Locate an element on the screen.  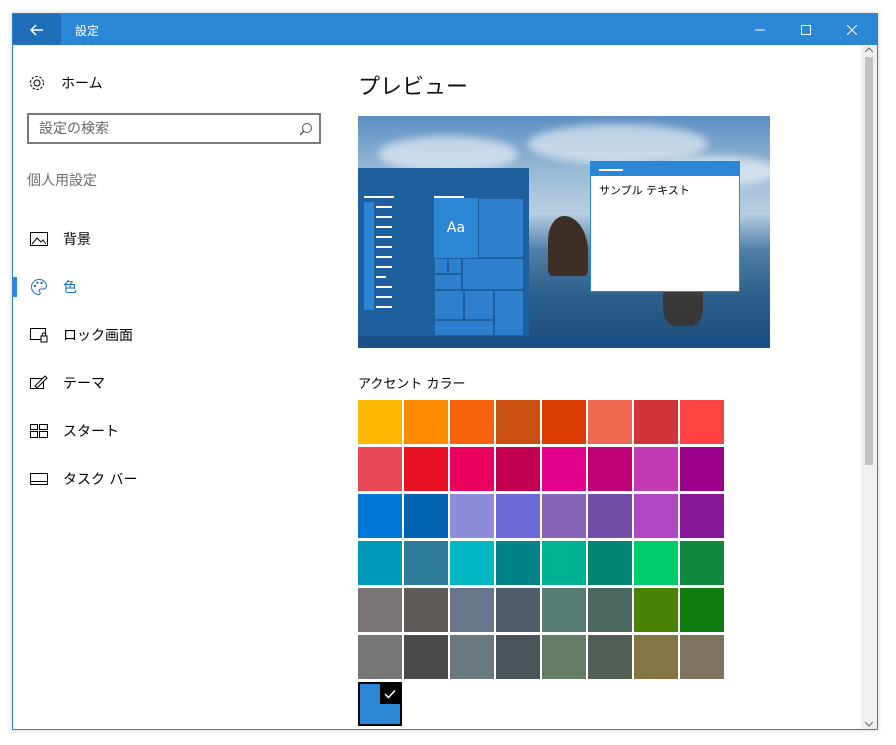
sidebar-item-start: スタート is located at coordinates (178, 431).